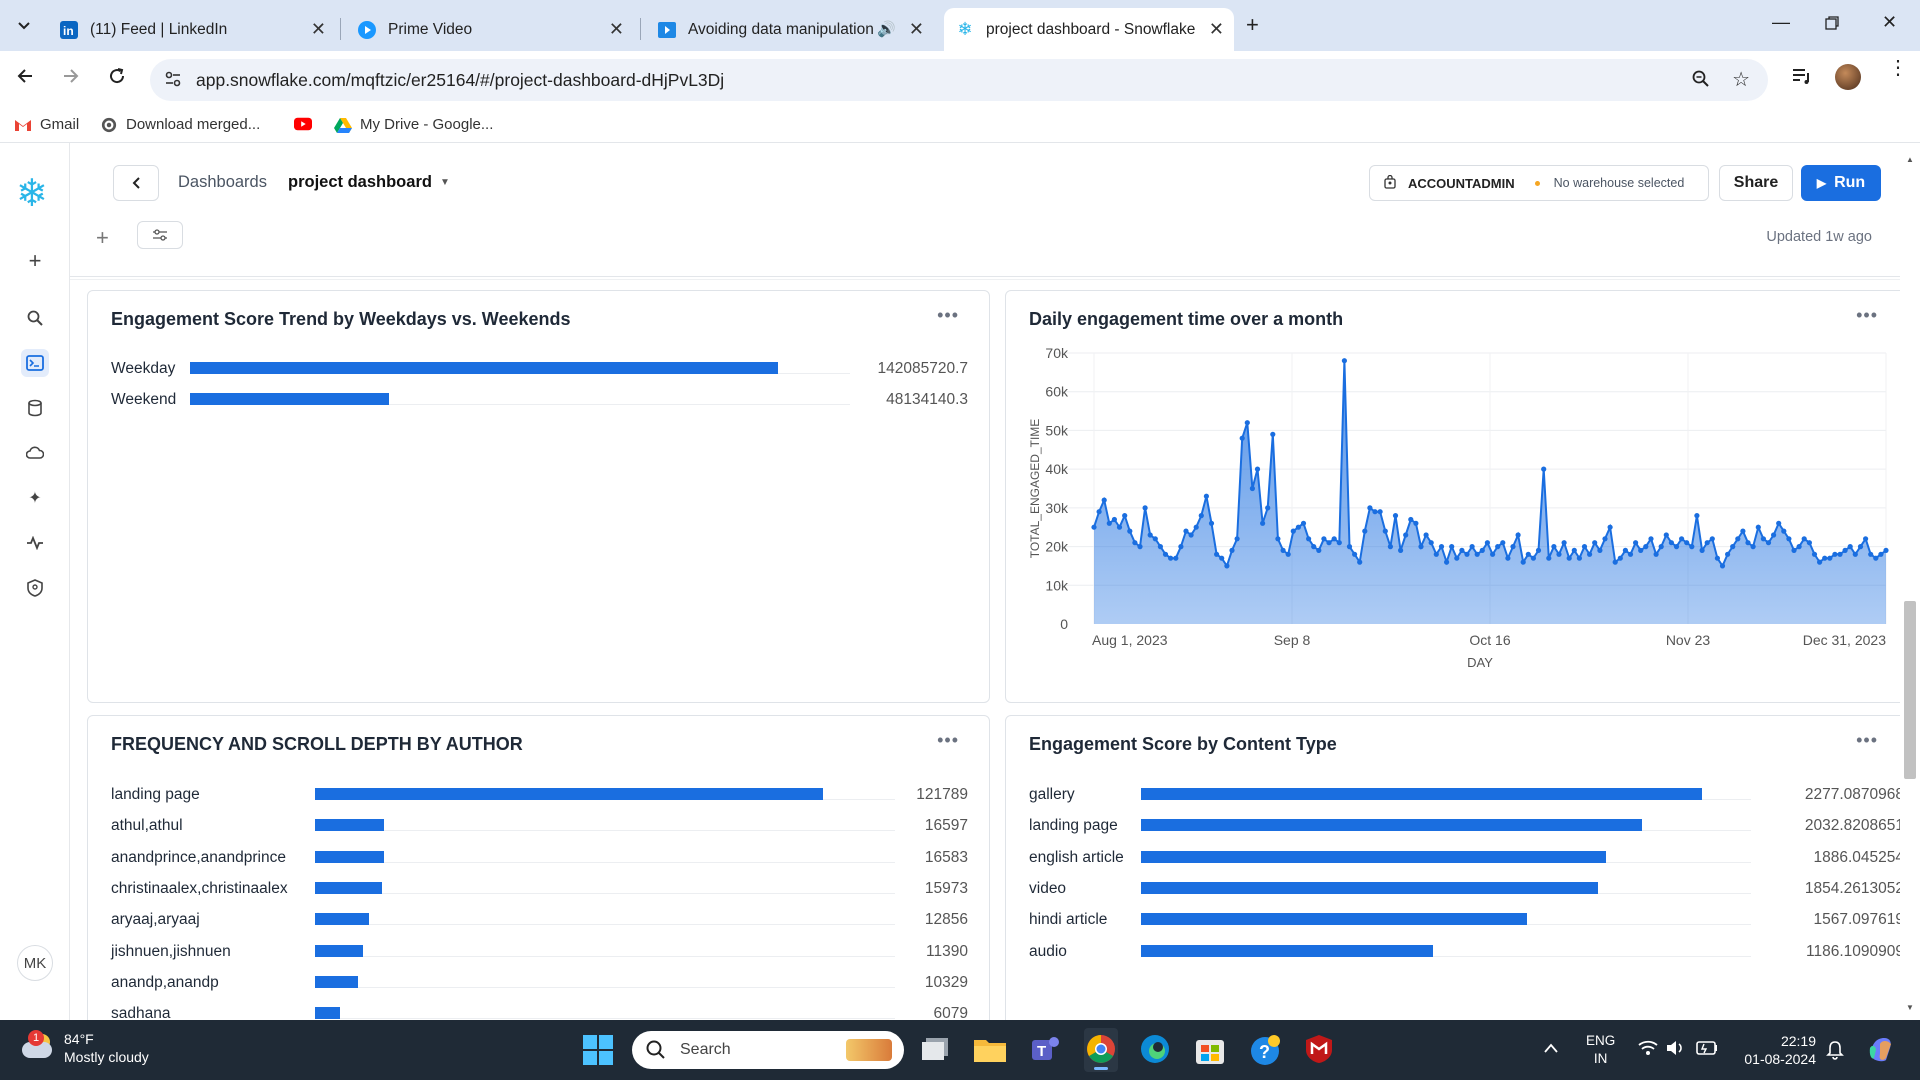 Image resolution: width=1920 pixels, height=1080 pixels. What do you see at coordinates (1841, 183) in the screenshot?
I see `run-button: ▶ Run` at bounding box center [1841, 183].